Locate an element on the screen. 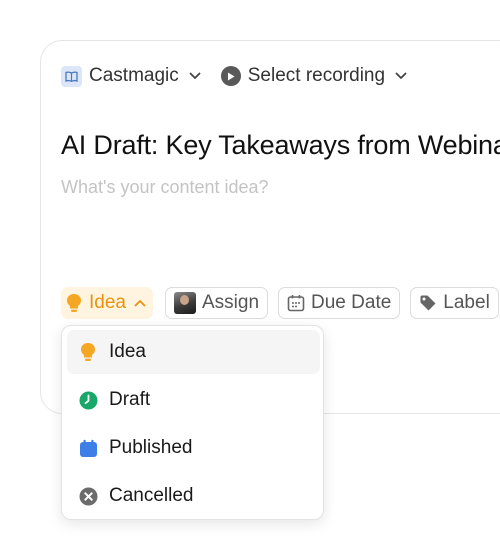 Image resolution: width=500 pixels, height=558 pixels. property-chips: Idea Assign Due Date Label is located at coordinates (280, 303).